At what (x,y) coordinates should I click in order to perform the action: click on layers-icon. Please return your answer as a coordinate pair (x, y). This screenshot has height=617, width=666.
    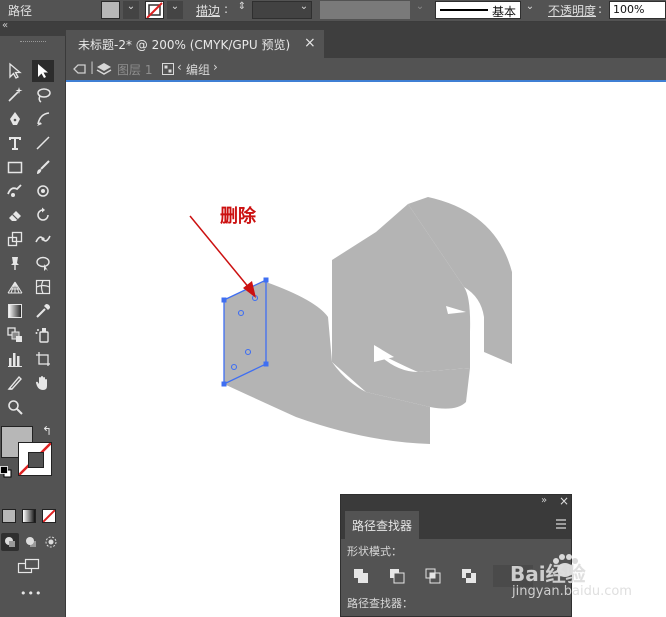
    Looking at the image, I should click on (104, 69).